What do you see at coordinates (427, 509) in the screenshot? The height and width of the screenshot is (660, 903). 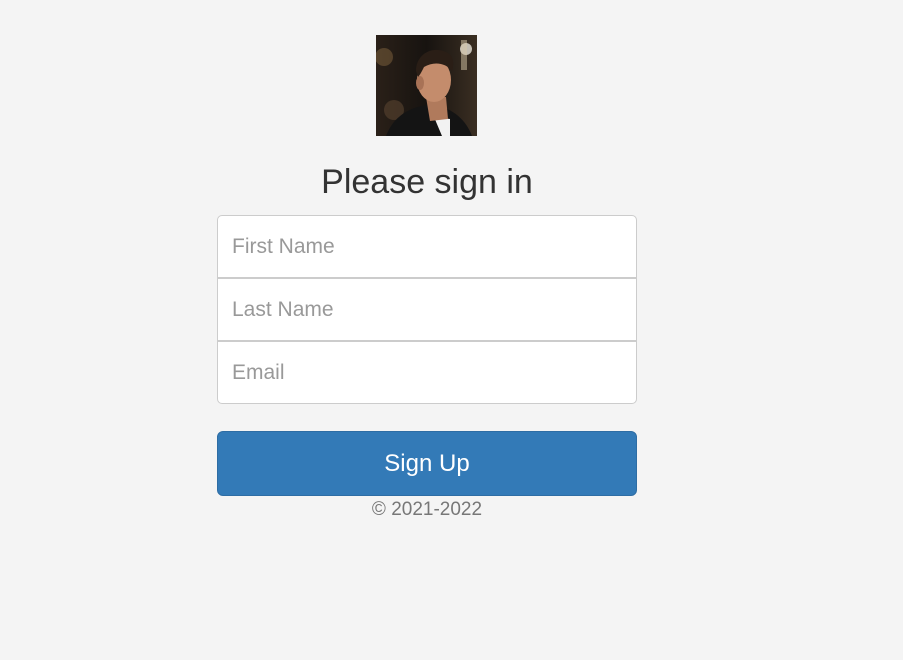 I see `copyright-text: © 2021-2022` at bounding box center [427, 509].